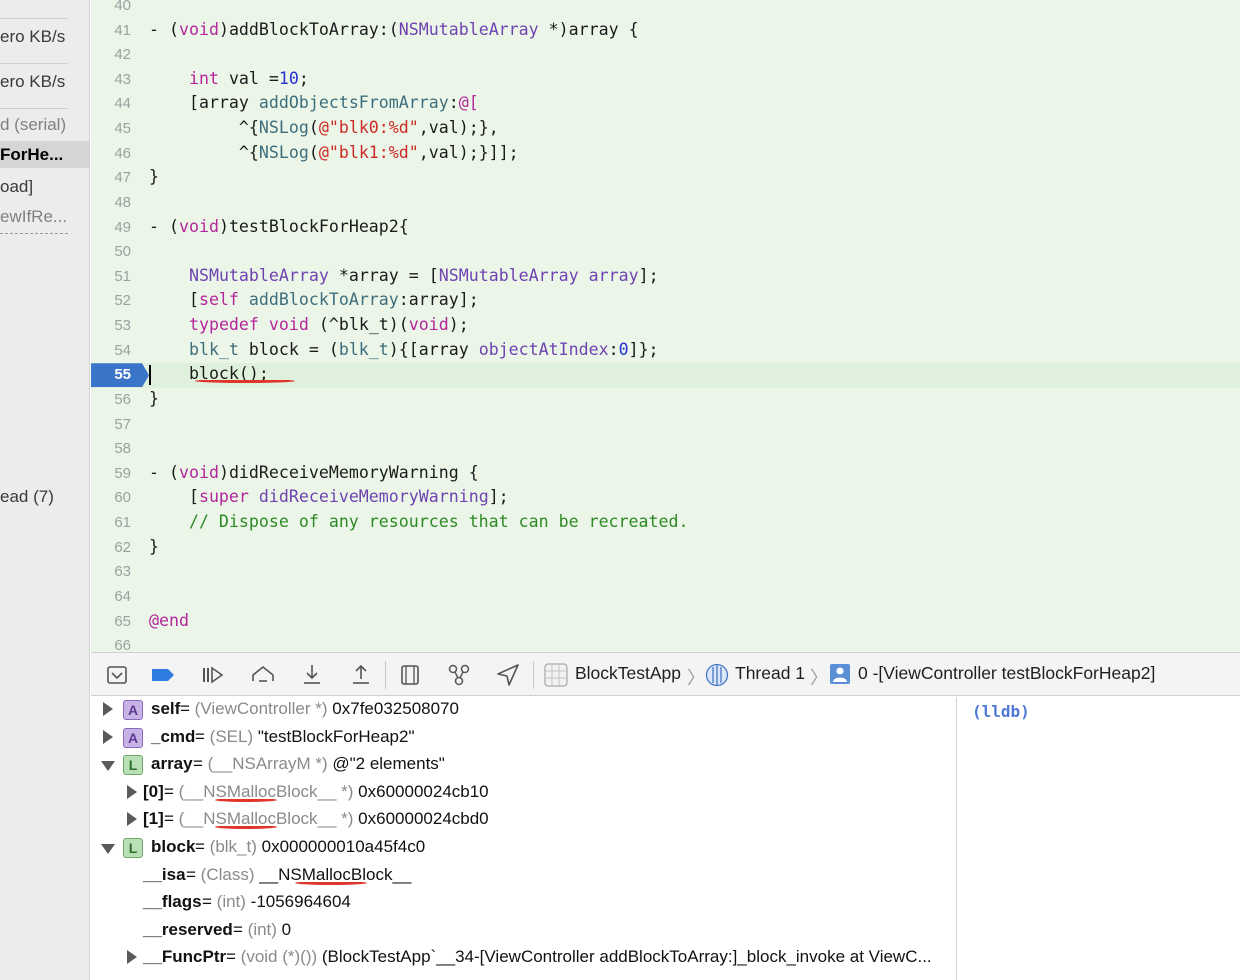 This screenshot has height=980, width=1240. I want to click on code-token: ]};, so click(643, 349).